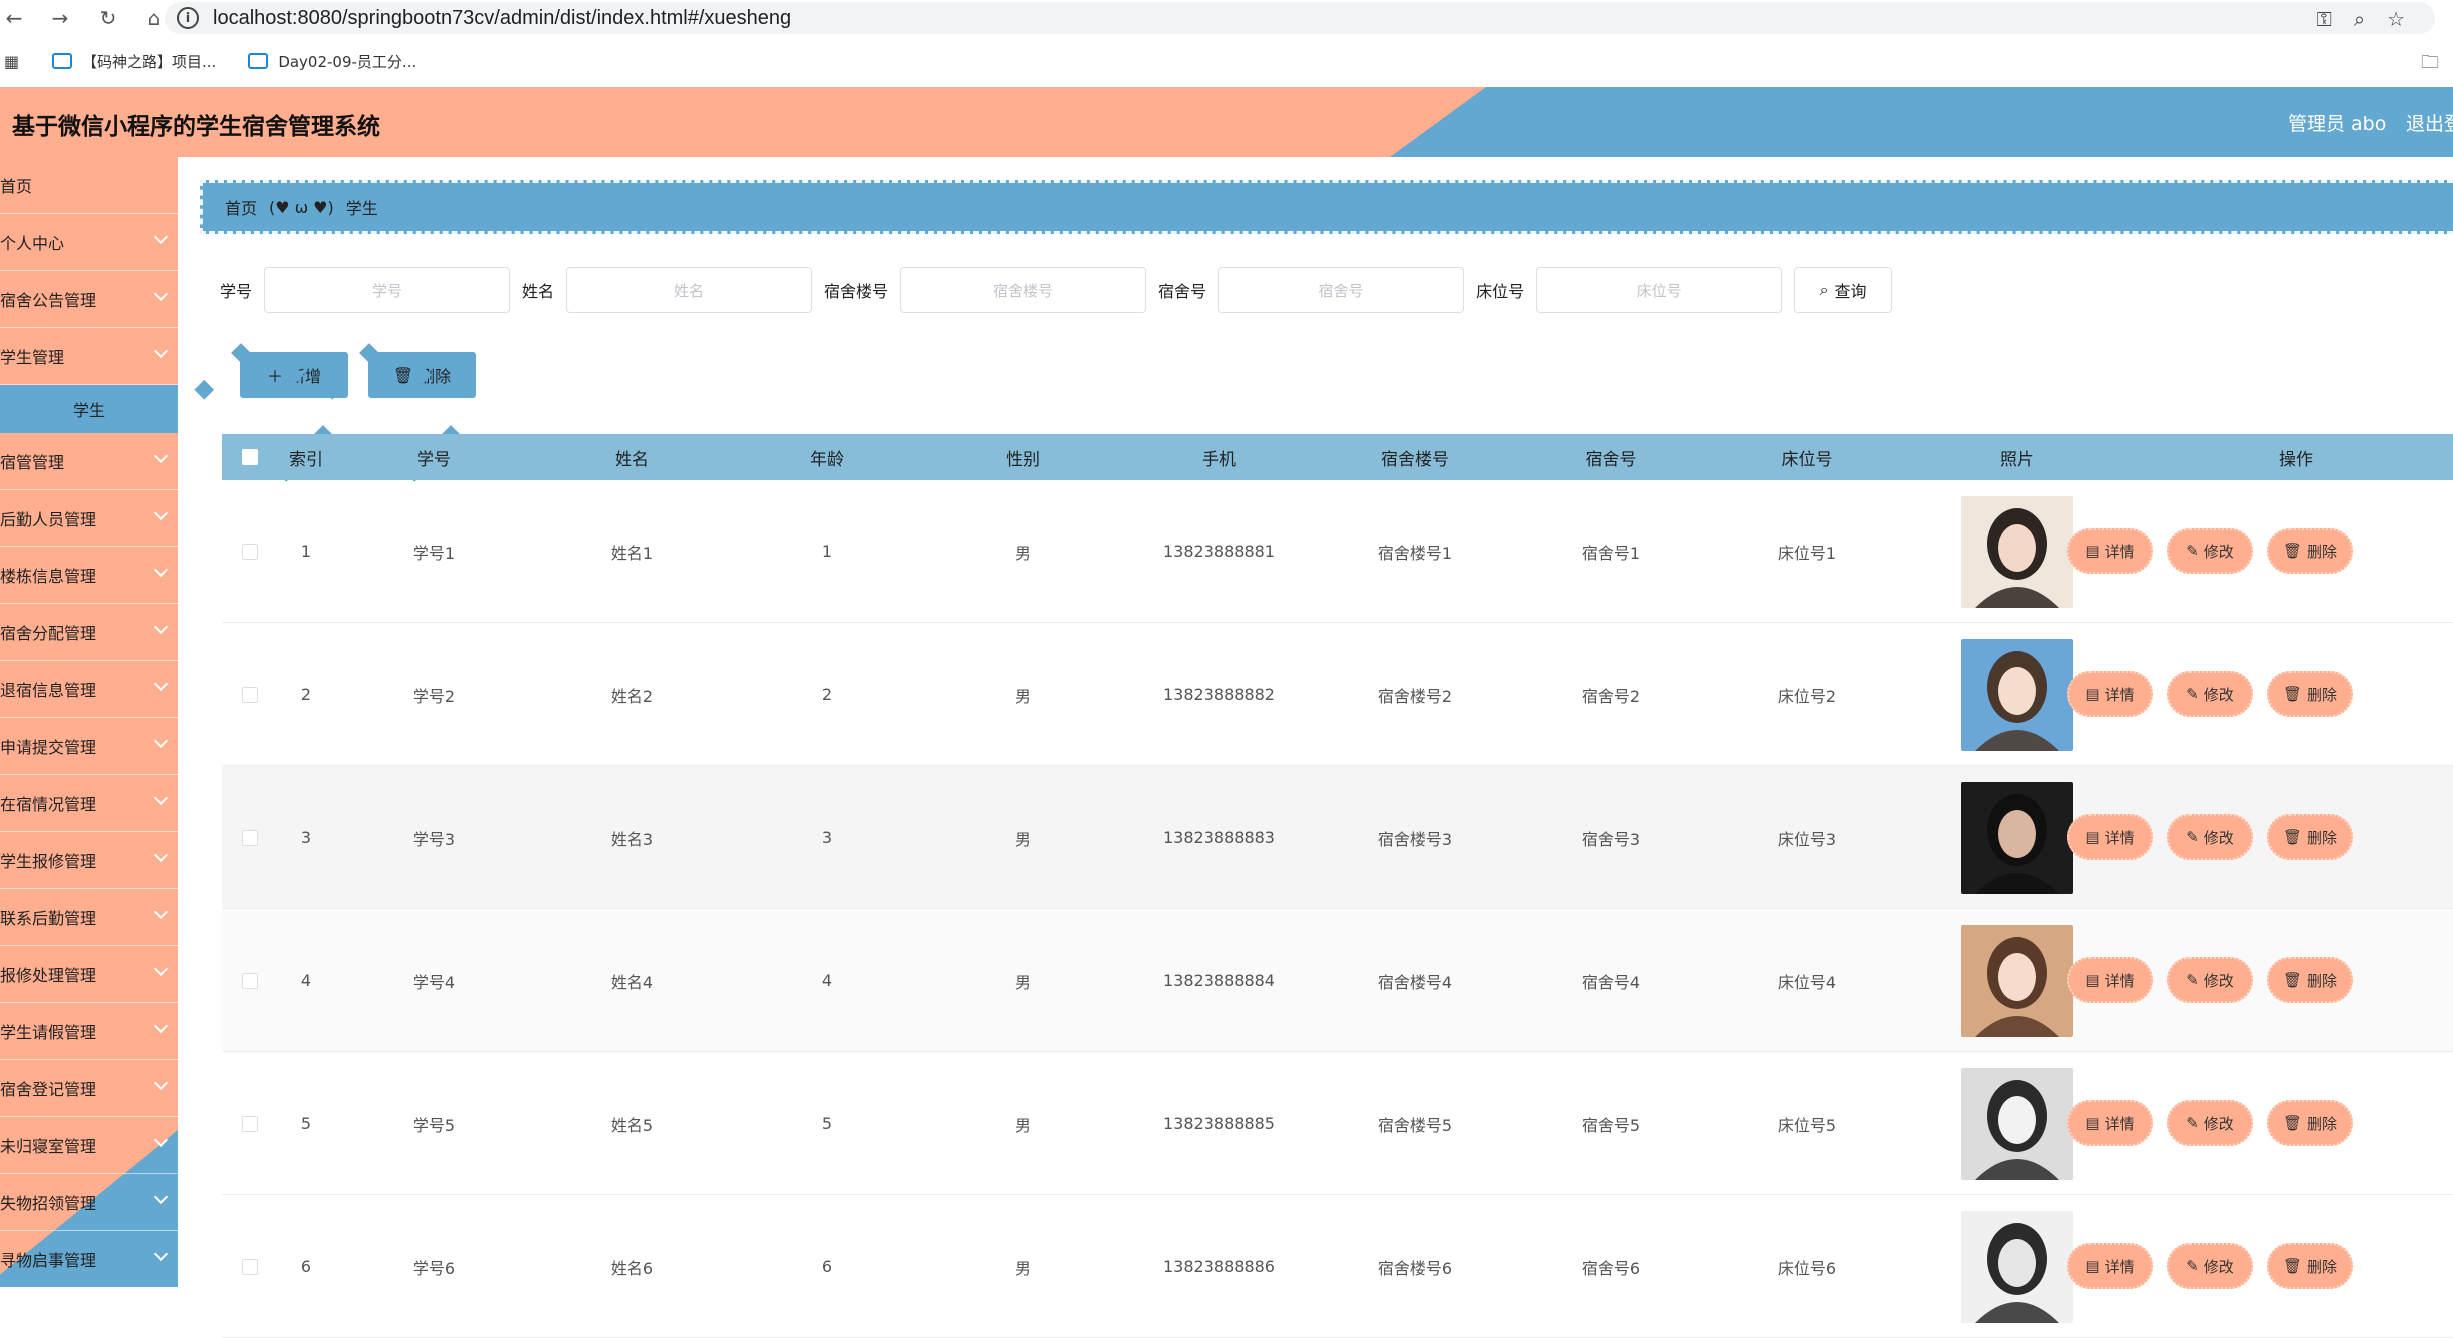  I want to click on sidebar-item: 申请提交管理, so click(89, 746).